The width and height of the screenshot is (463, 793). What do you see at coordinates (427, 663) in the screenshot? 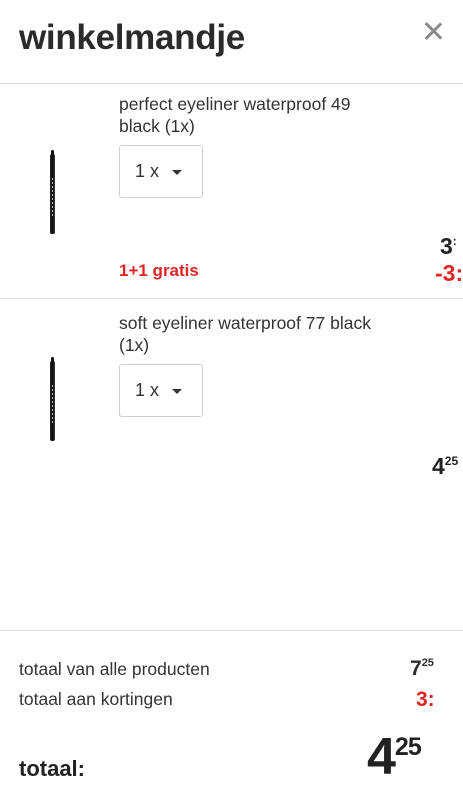
I see `total-products-sup: 25` at bounding box center [427, 663].